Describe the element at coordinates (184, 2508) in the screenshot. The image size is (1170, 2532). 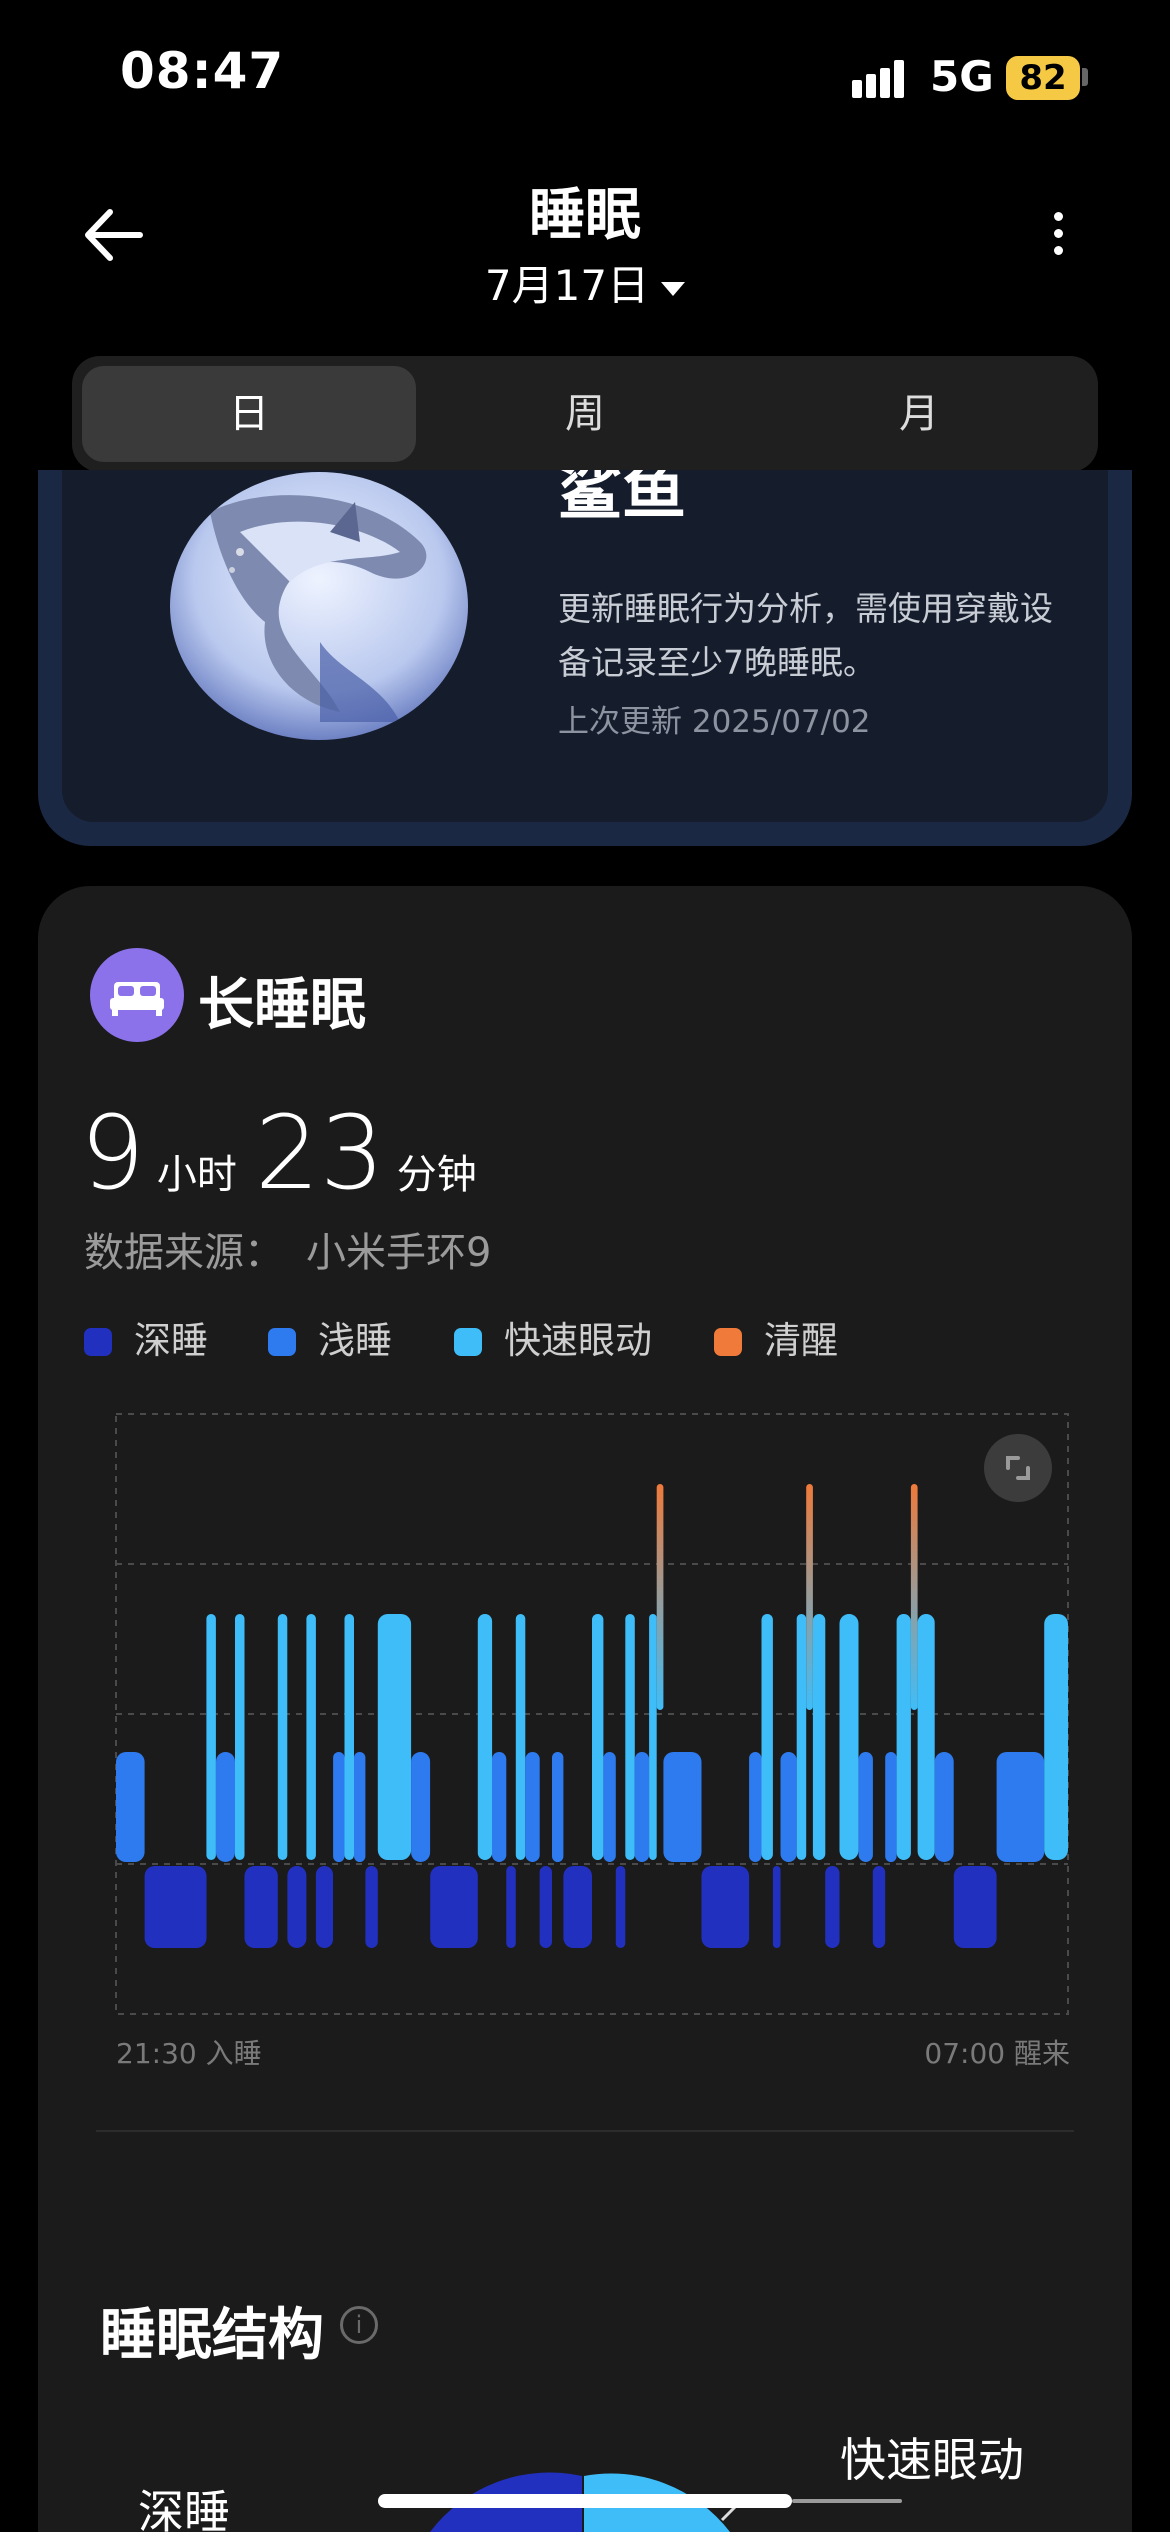
I see `structure-deep-label: 深睡` at that location.